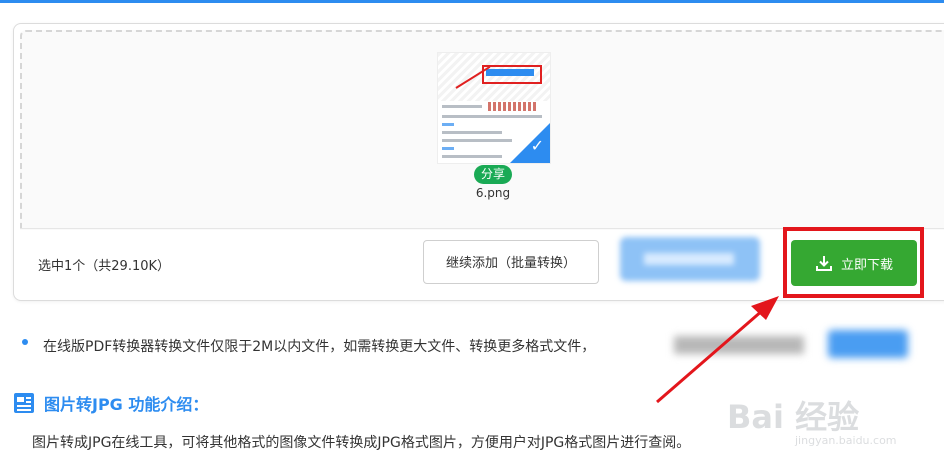  I want to click on watermark-brand: Bai 经验, so click(793, 417).